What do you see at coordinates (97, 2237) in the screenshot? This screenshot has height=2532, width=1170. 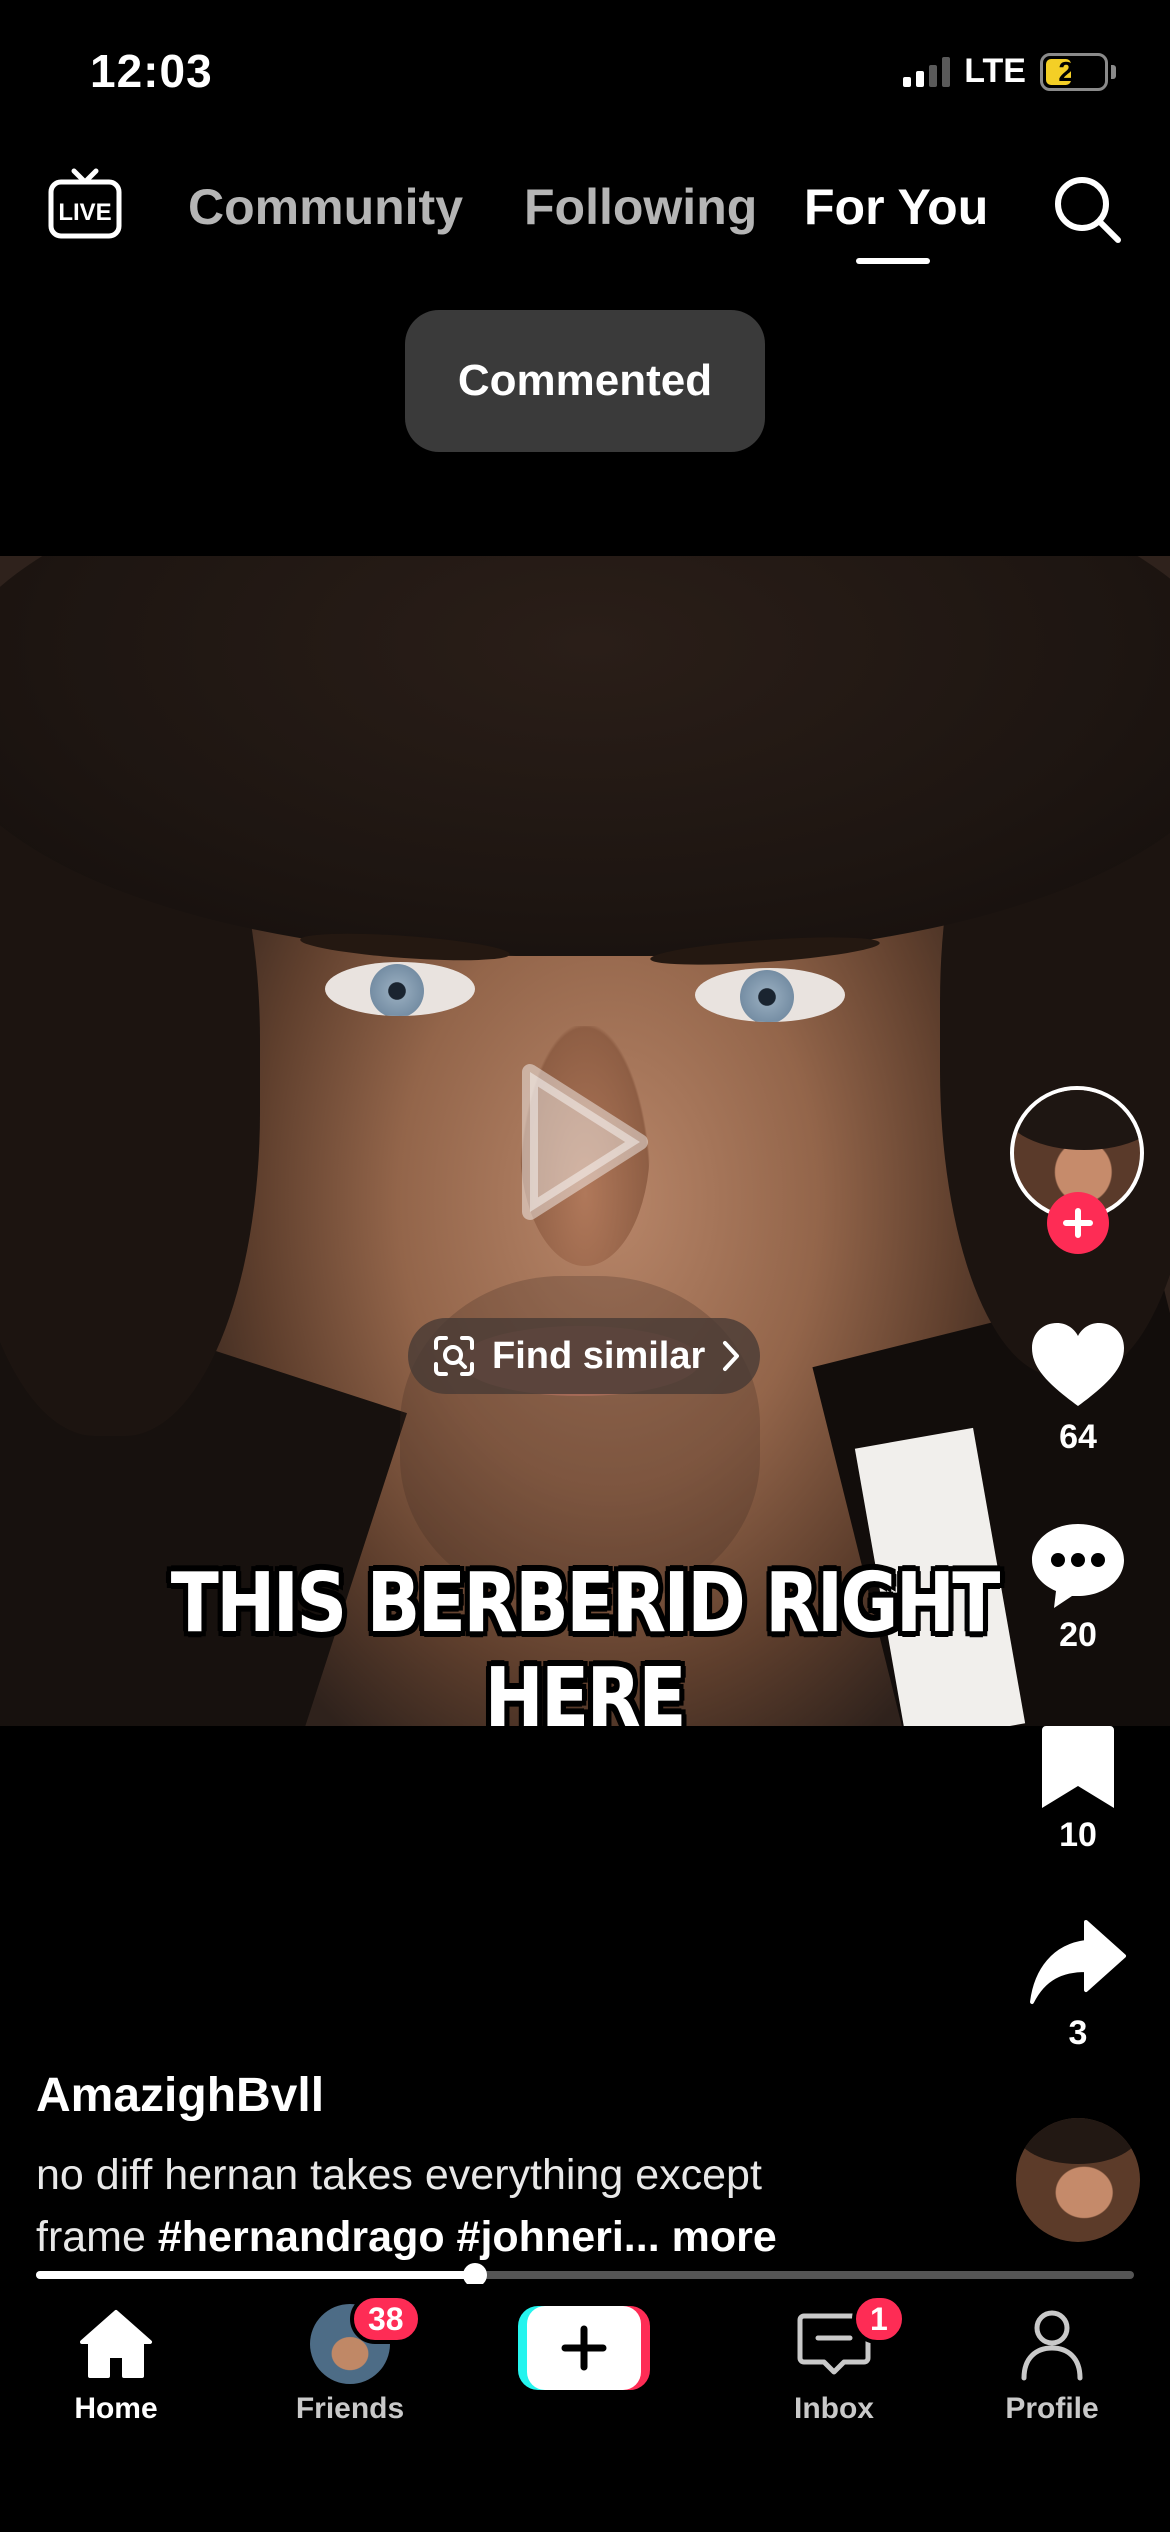 I see `description-text: frame` at bounding box center [97, 2237].